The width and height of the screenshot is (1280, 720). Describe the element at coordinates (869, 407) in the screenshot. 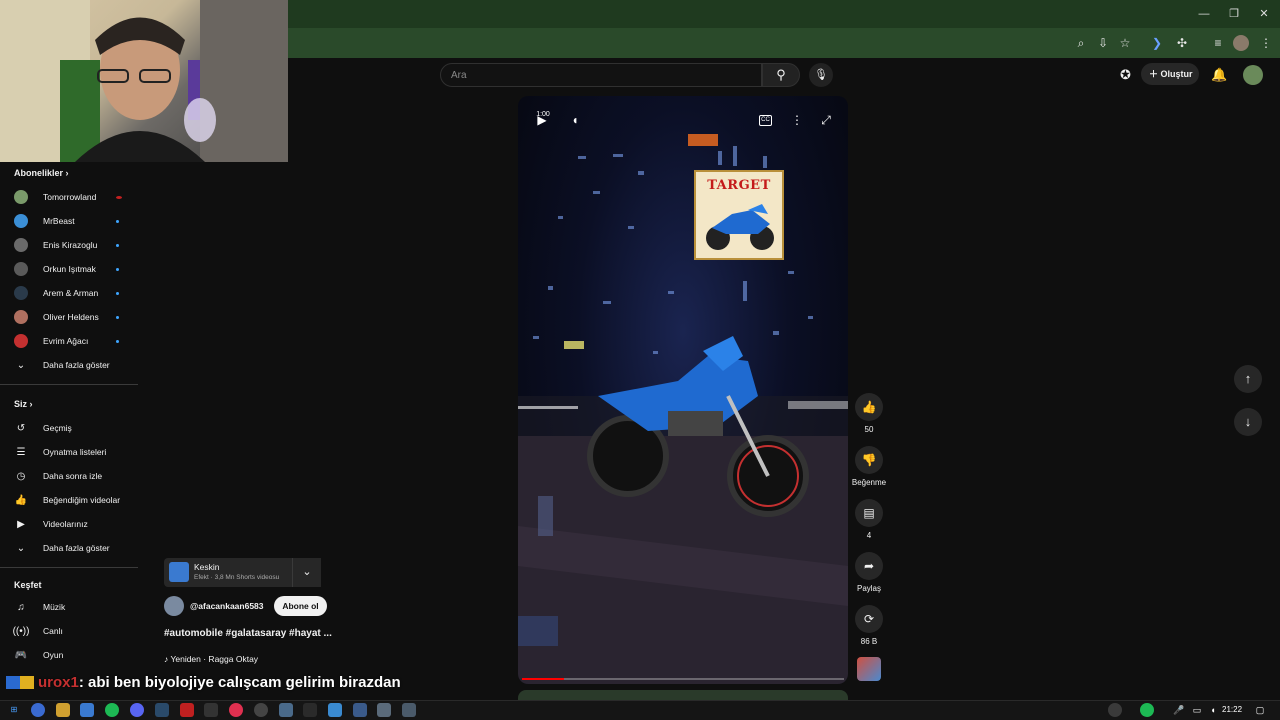

I see `thumbs-up-icon: 👍` at that location.